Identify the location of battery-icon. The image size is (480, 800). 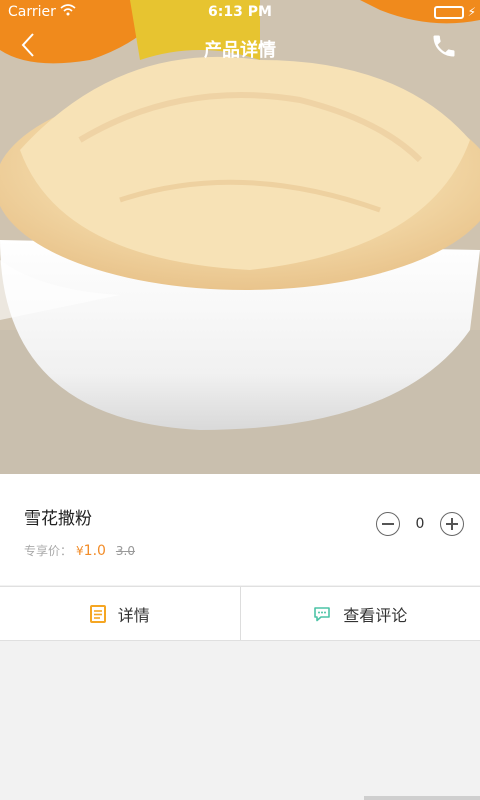
(449, 12).